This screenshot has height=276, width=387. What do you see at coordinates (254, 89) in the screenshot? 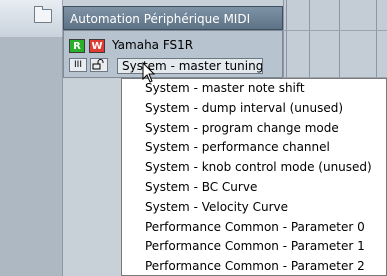
I see `menu-item: System - master note shift` at bounding box center [254, 89].